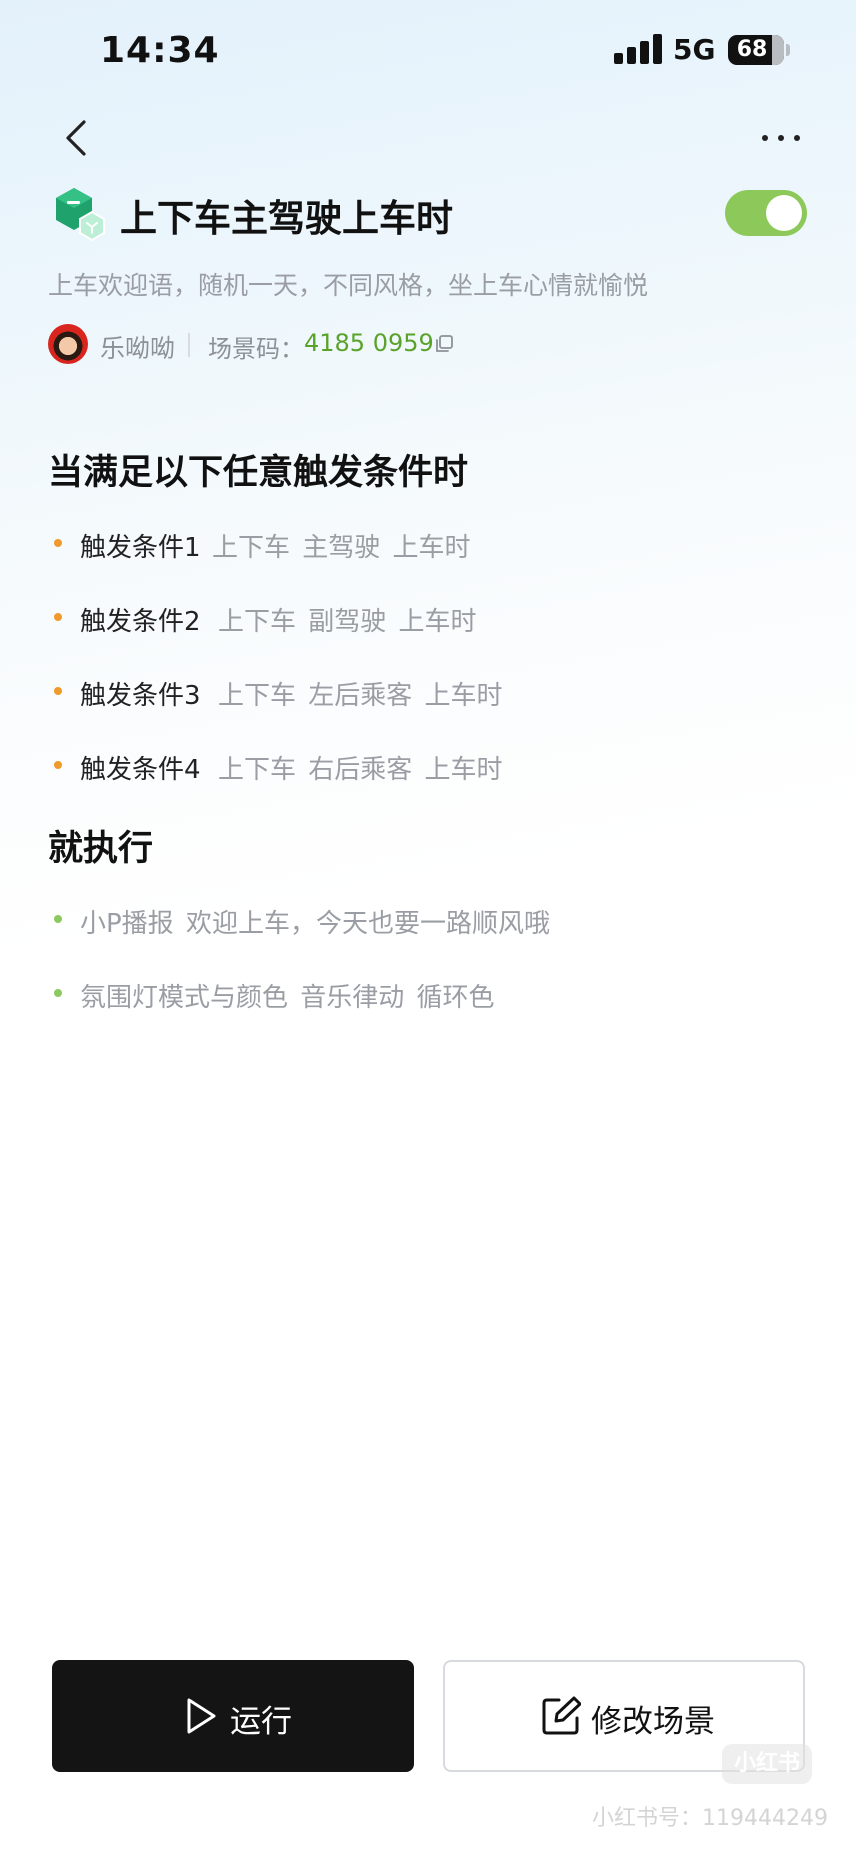 Image resolution: width=856 pixels, height=1851 pixels. Describe the element at coordinates (140, 770) in the screenshot. I see `trigger-label: 触发条件4` at that location.